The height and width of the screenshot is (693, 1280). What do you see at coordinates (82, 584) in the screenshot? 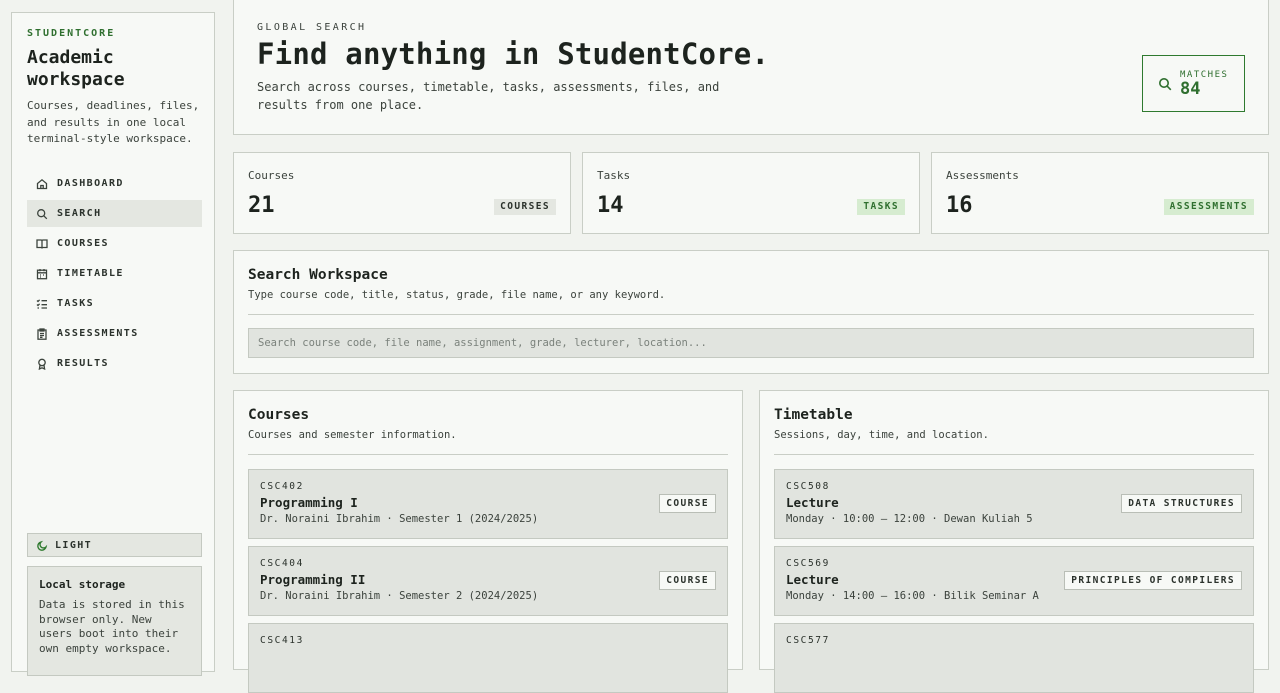
I see `storage-title: Local storage` at bounding box center [82, 584].